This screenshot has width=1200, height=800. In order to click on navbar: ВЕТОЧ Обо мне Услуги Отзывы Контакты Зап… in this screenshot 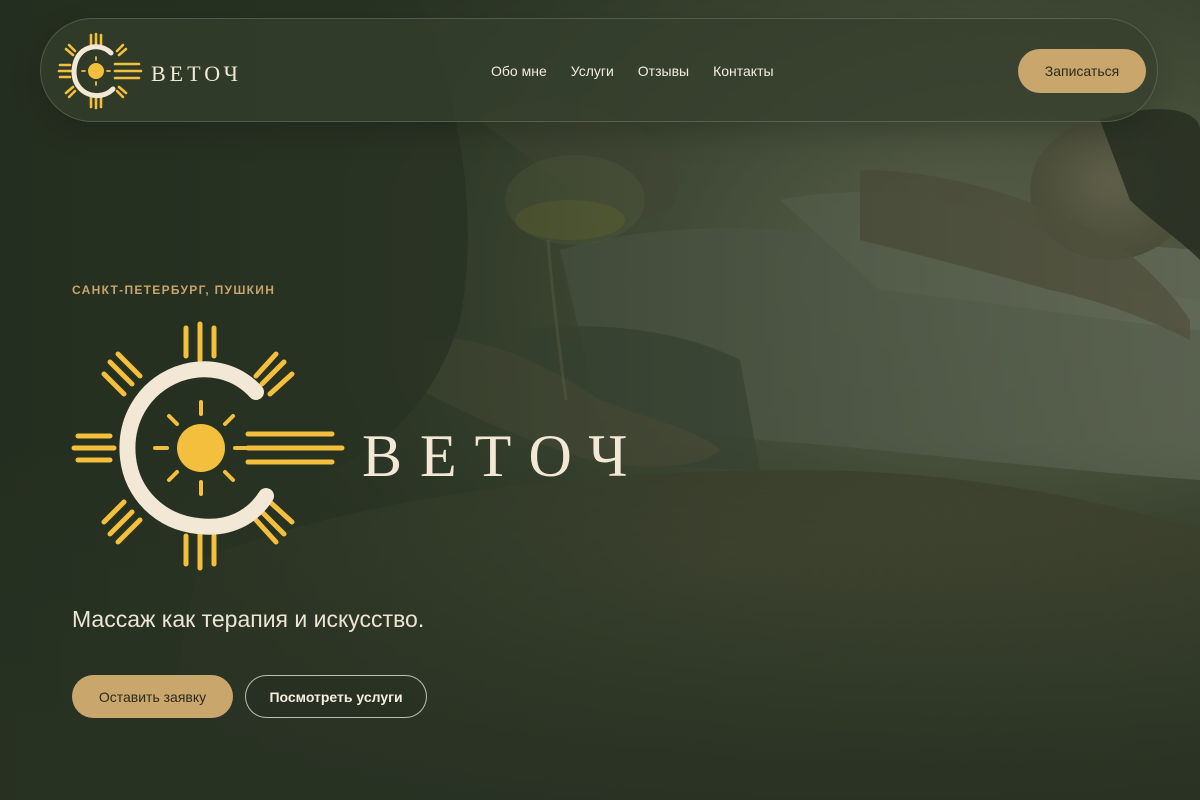, I will do `click(599, 70)`.